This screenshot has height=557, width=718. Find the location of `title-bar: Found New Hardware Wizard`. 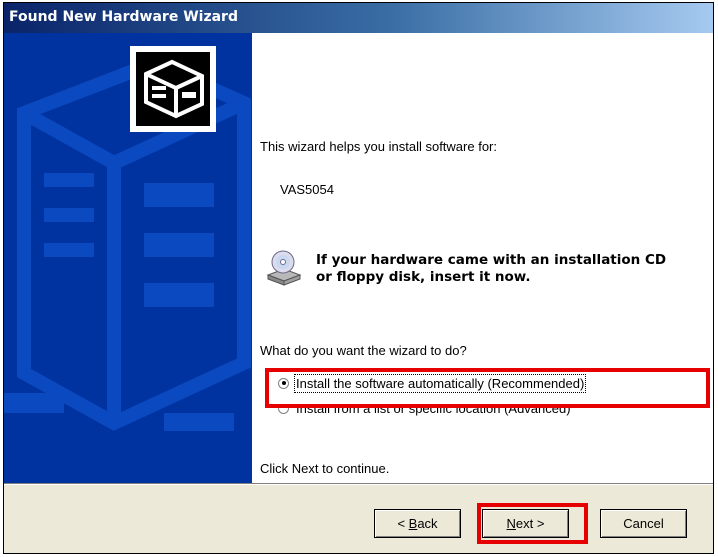

title-bar: Found New Hardware Wizard is located at coordinates (358, 18).